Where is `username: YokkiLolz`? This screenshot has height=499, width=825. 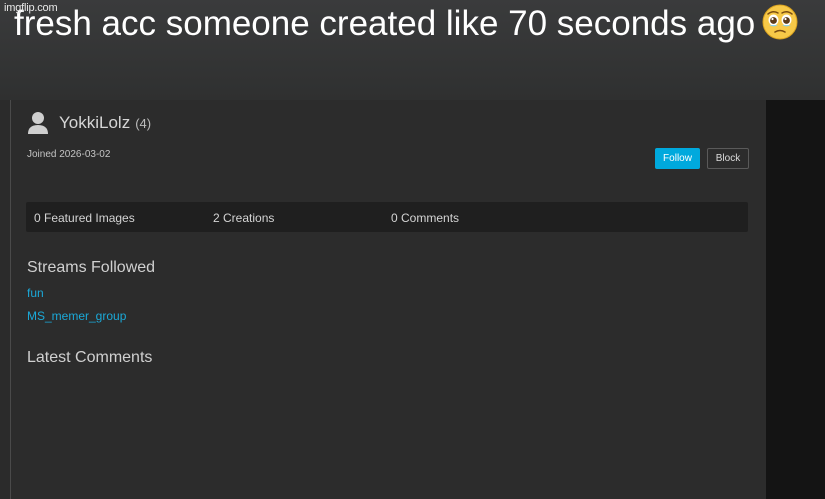
username: YokkiLolz is located at coordinates (94, 123).